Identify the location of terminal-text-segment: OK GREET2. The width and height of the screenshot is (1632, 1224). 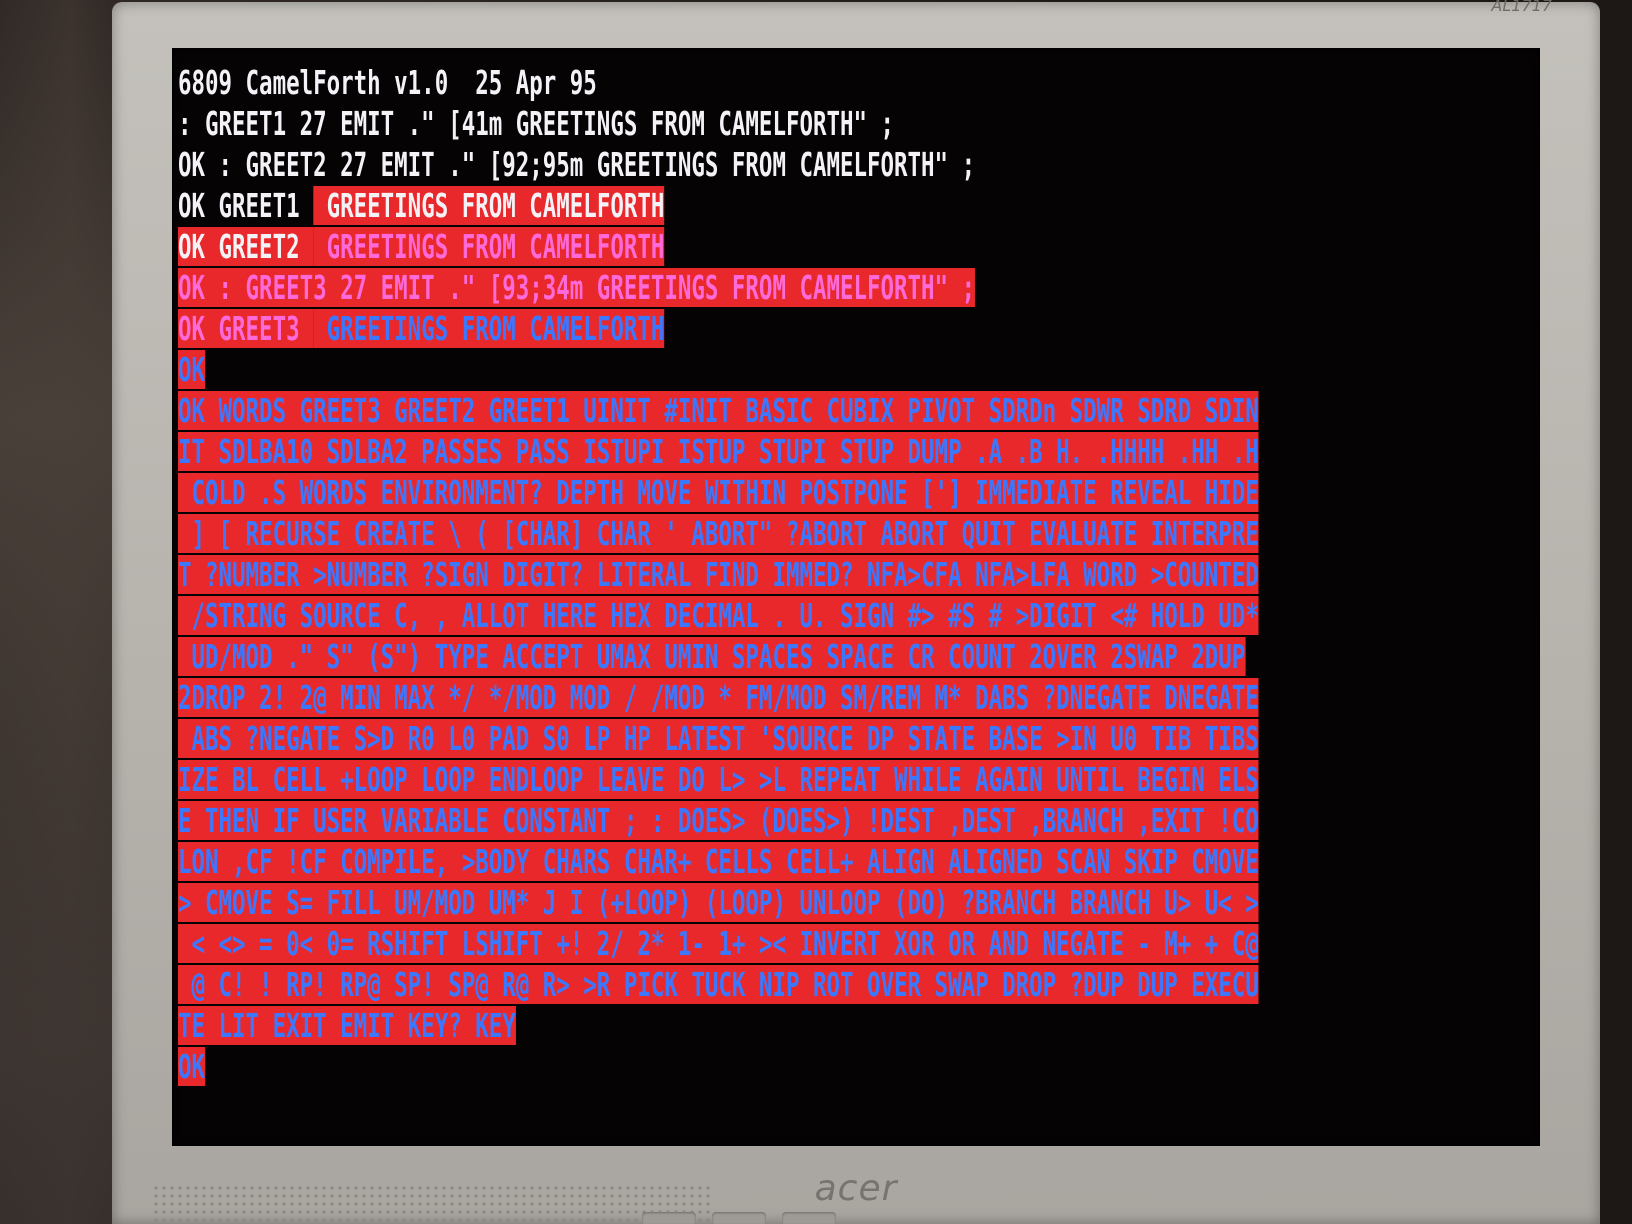
(246, 246).